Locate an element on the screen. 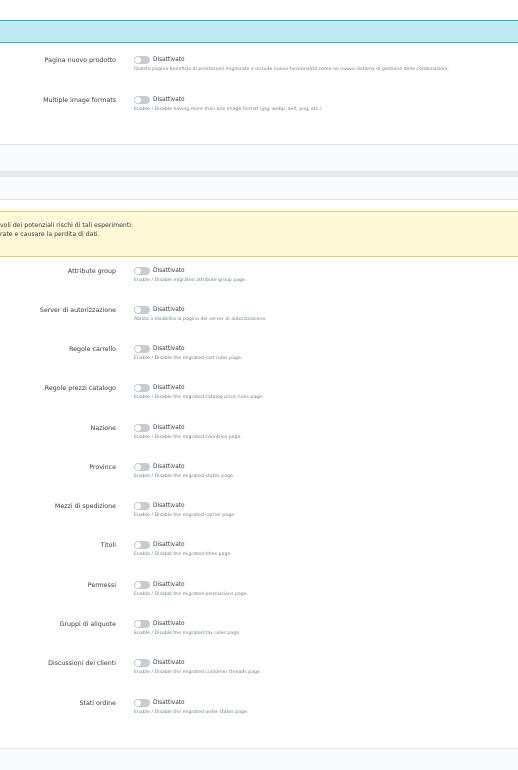  catalog-price-rules-toggle is located at coordinates (142, 388).